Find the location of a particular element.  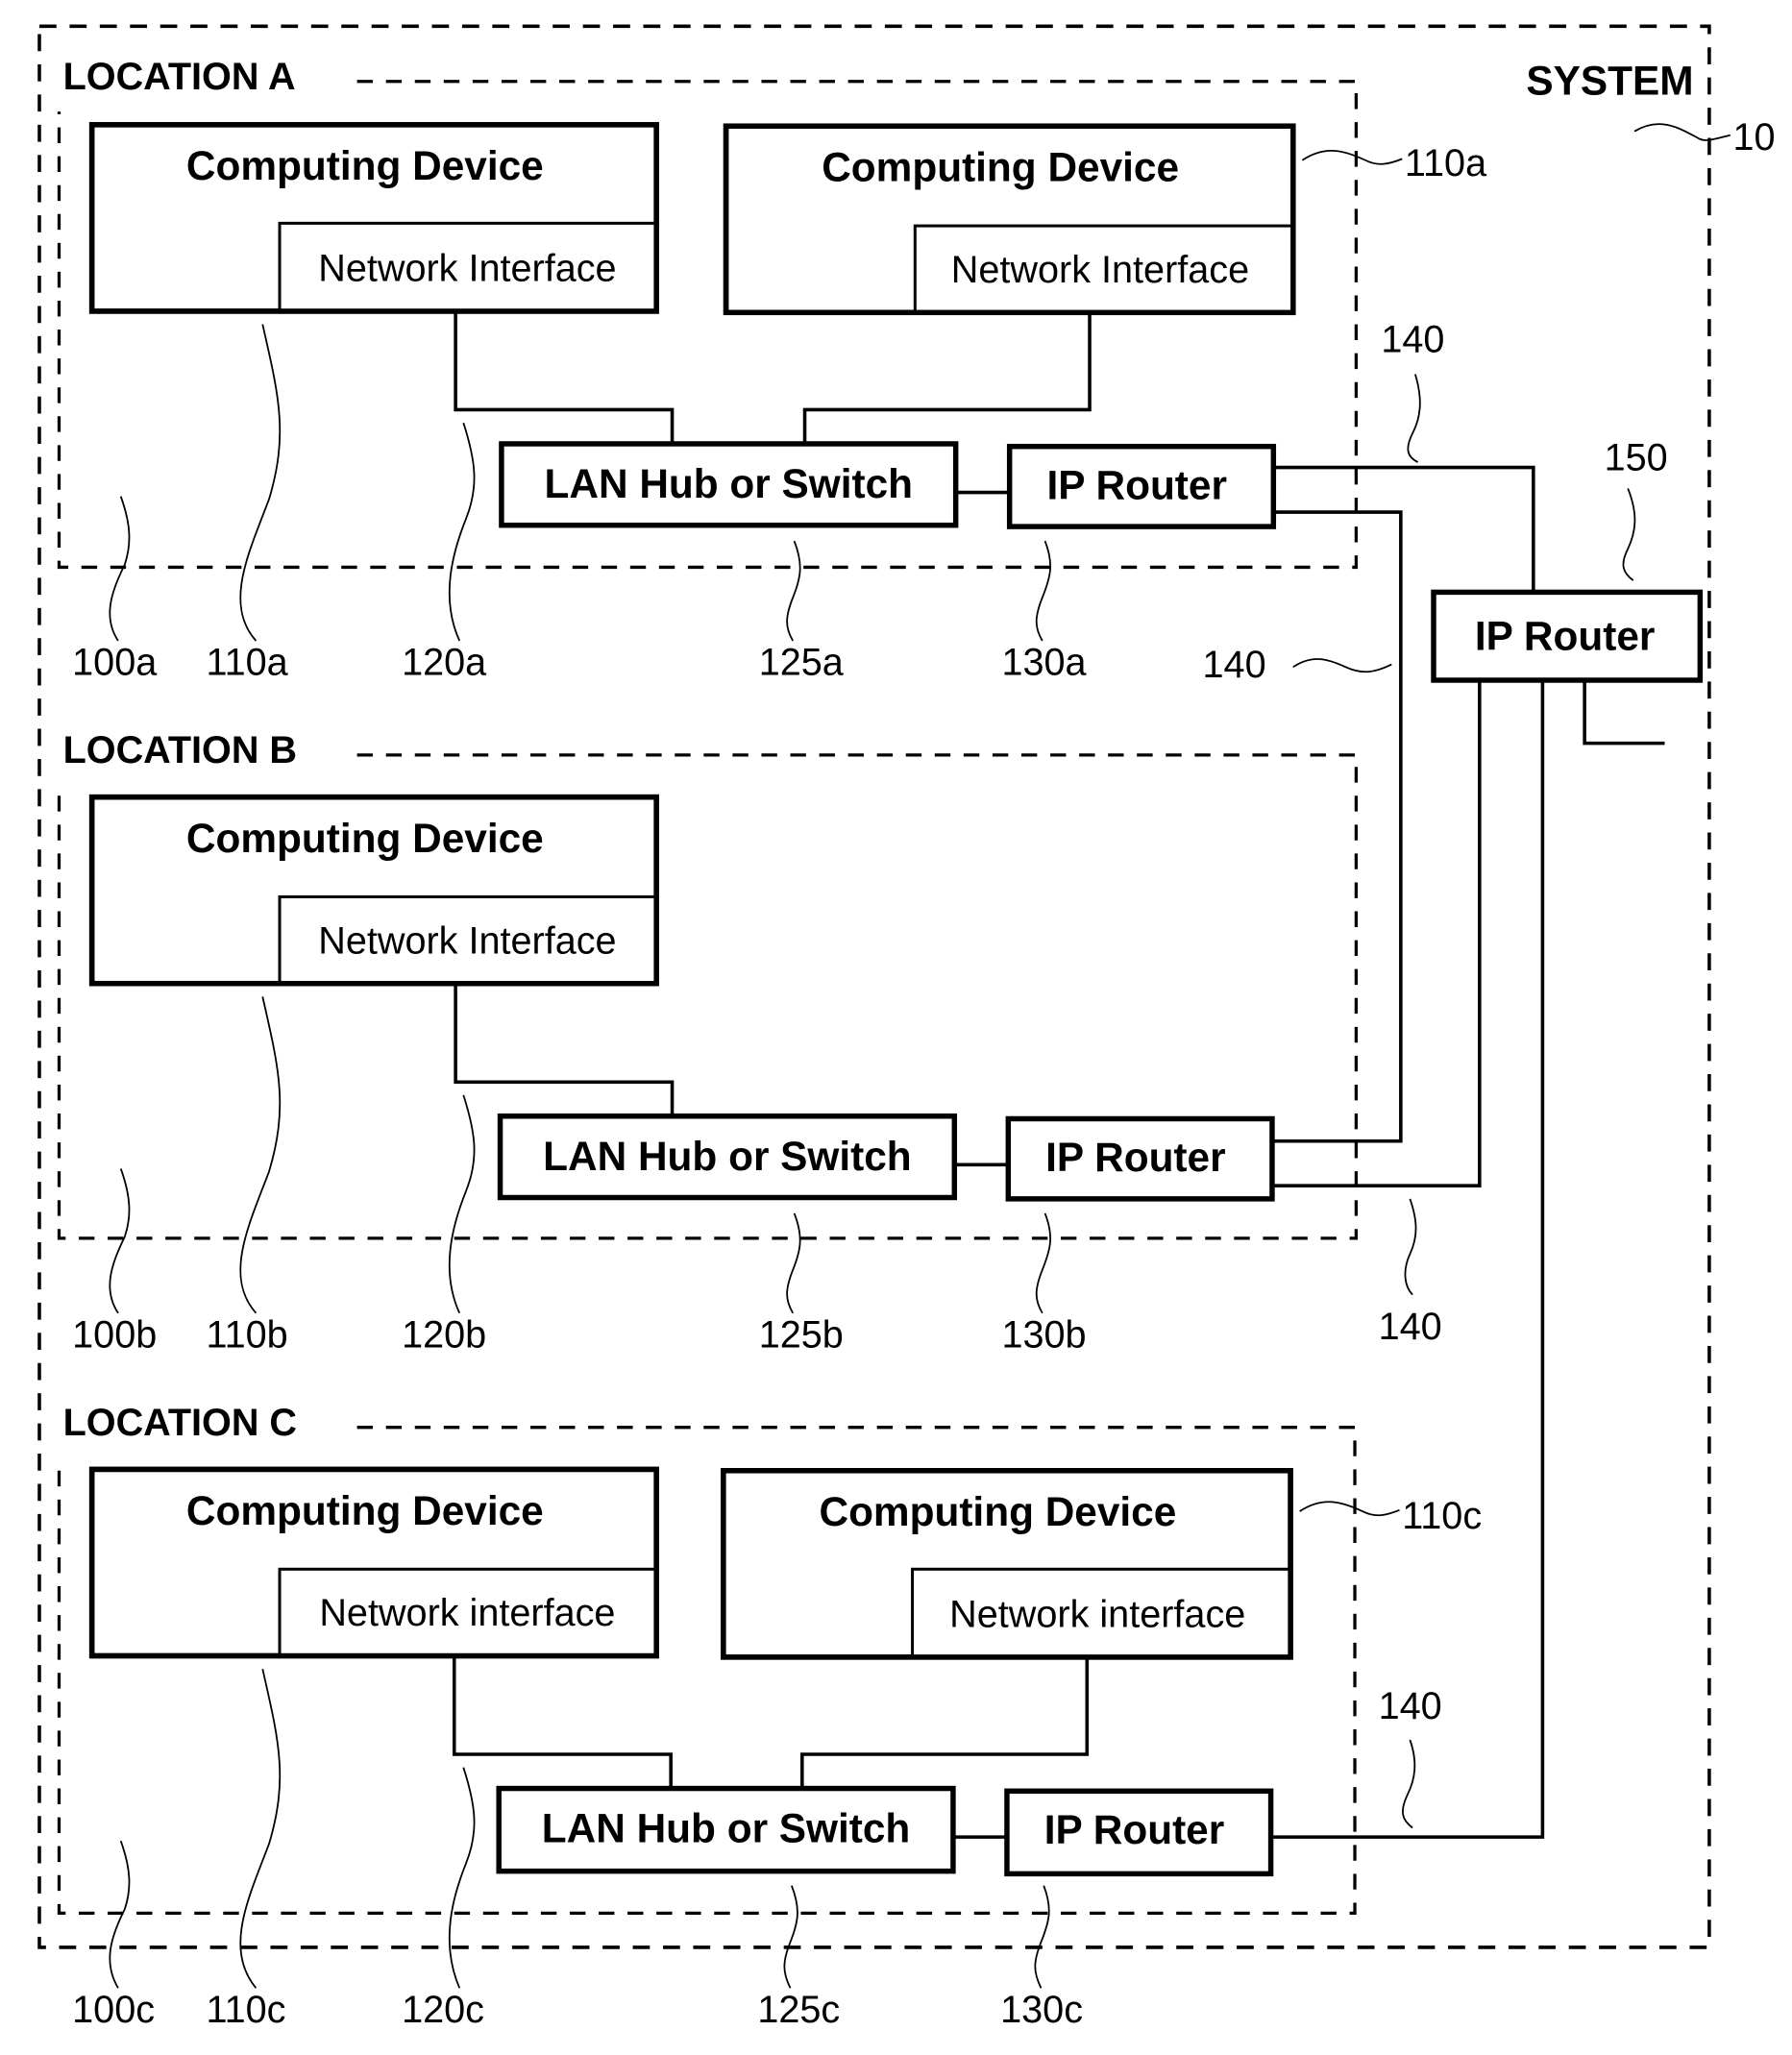

ref-leader-130a is located at coordinates (1043, 591).